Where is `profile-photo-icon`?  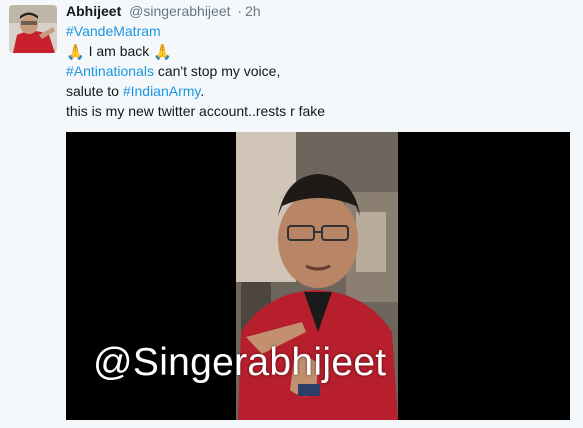
profile-photo-icon is located at coordinates (33, 29).